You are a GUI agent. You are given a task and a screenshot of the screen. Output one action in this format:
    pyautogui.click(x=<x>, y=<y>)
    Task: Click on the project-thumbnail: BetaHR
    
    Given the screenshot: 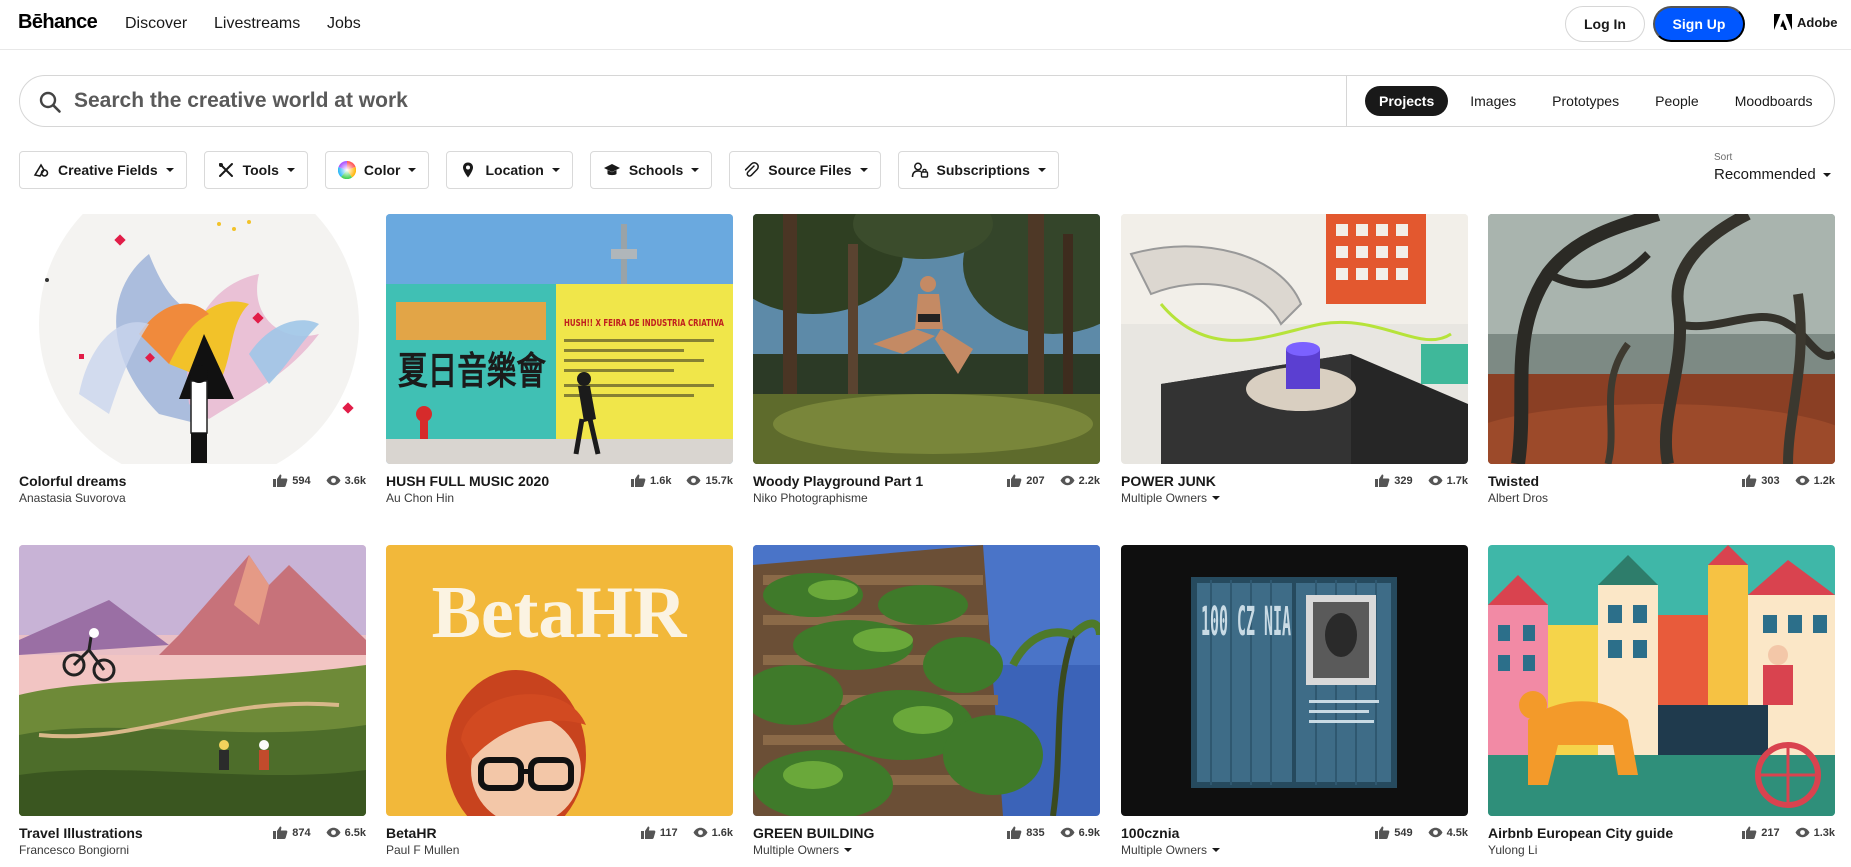 What is the action you would take?
    pyautogui.click(x=559, y=680)
    